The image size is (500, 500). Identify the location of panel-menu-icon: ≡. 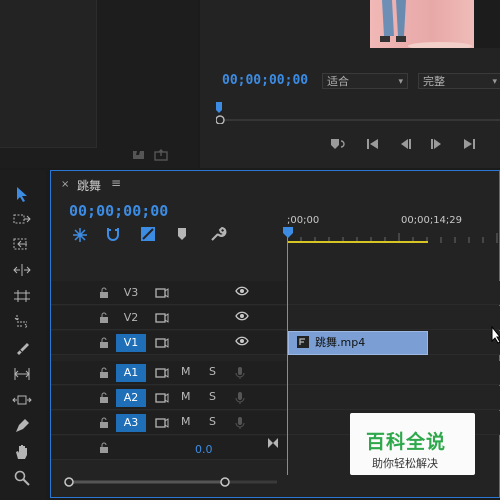
(116, 183).